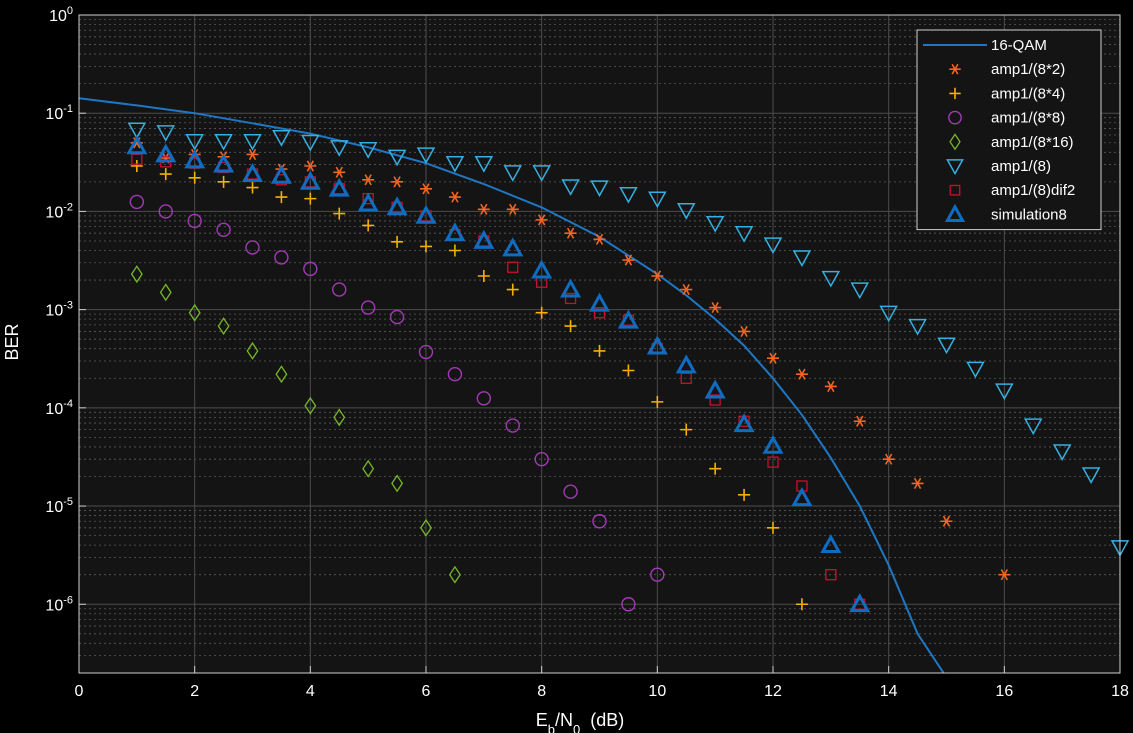 The height and width of the screenshot is (733, 1133). I want to click on x-tick-label: 14, so click(889, 691).